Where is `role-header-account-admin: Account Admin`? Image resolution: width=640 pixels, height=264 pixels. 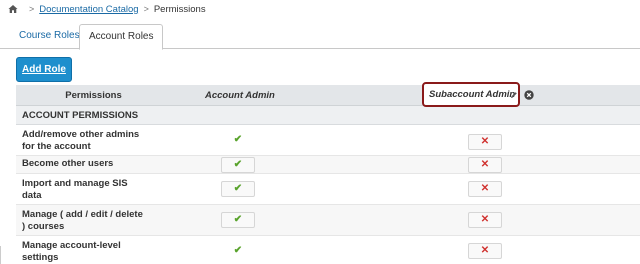 role-header-account-admin: Account Admin is located at coordinates (240, 95).